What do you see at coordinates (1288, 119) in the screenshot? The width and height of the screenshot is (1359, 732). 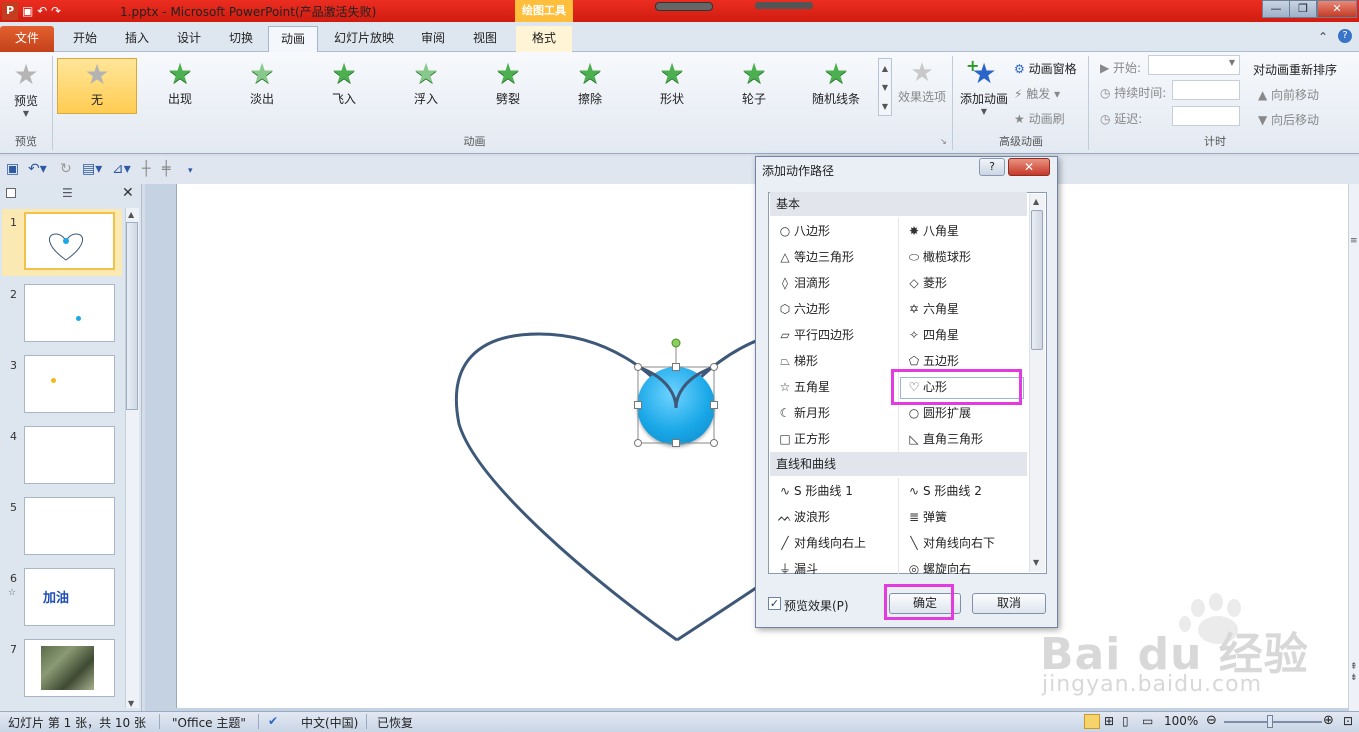 I see `move-later-button: ▼ 向后移动` at bounding box center [1288, 119].